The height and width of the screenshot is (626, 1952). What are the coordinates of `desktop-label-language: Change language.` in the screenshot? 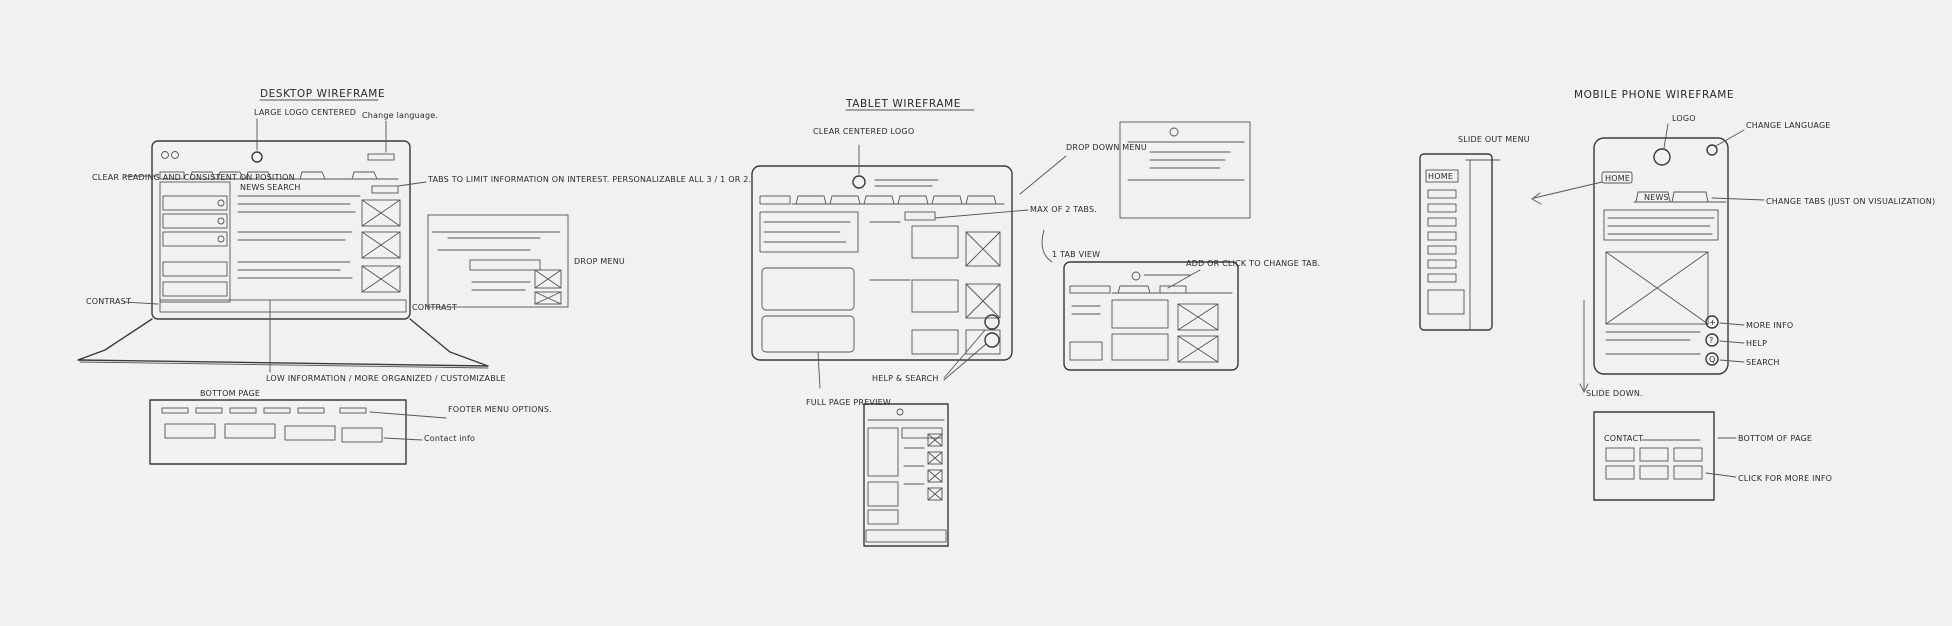 It's located at (400, 115).